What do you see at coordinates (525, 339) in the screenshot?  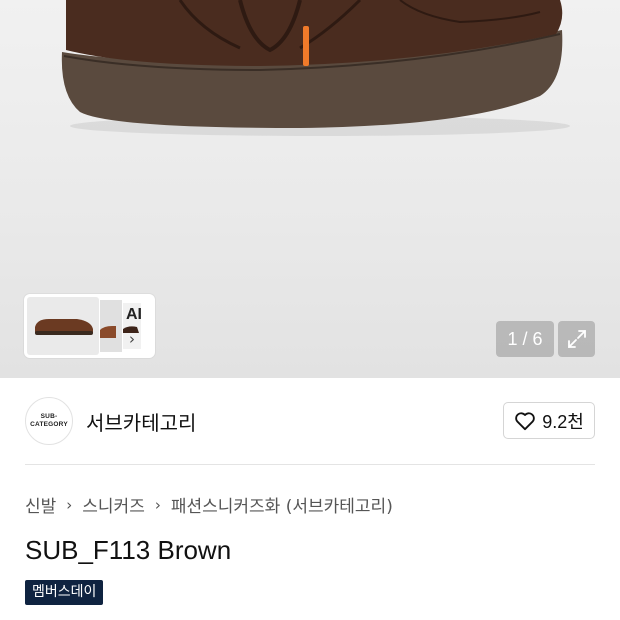 I see `image-counter: 1 / 6` at bounding box center [525, 339].